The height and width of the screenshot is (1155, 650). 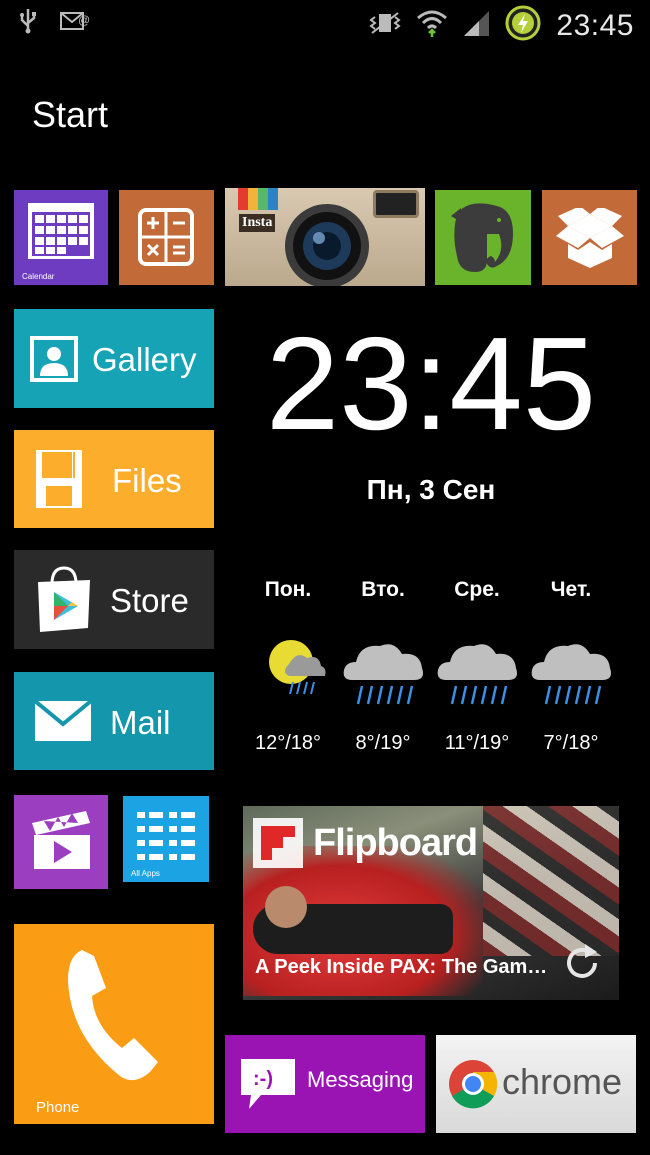 I want to click on clapperboard-icon, so click(x=61, y=842).